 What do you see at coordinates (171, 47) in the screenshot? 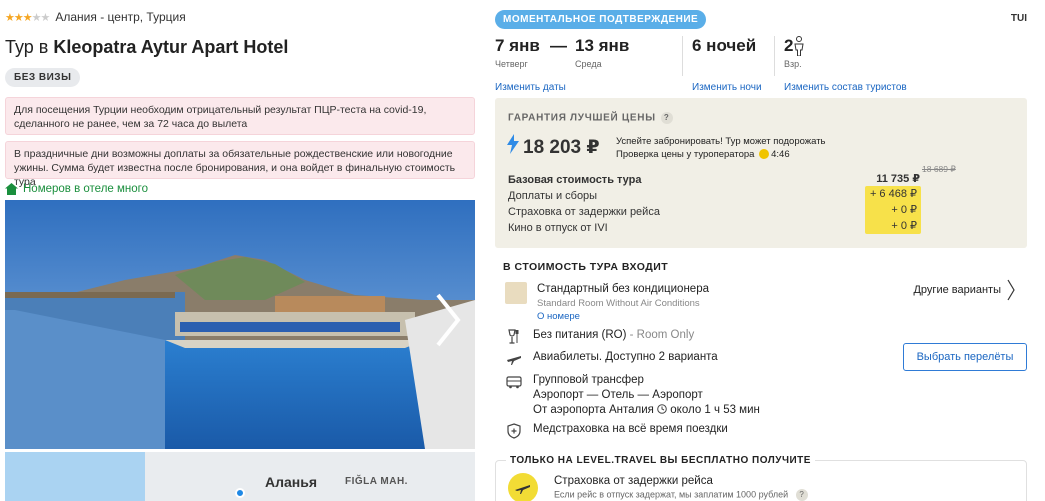
I see `hotel-name: Kleopatra Aytur Apart Hotel` at bounding box center [171, 47].